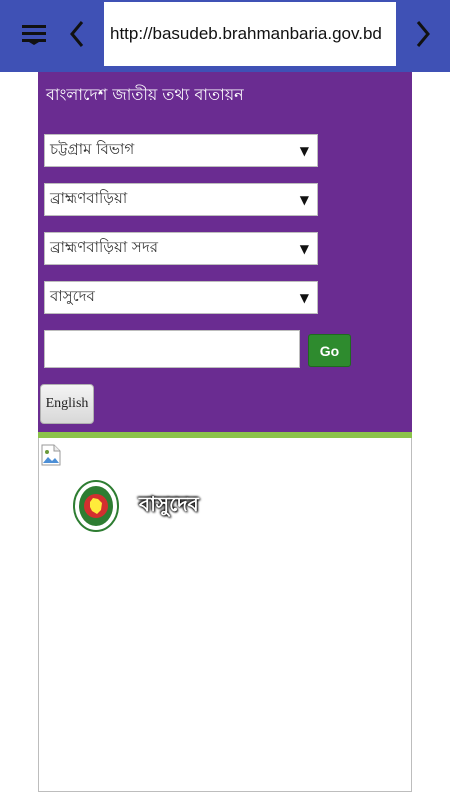  Describe the element at coordinates (104, 247) in the screenshot. I see `upazila-select-value: ব্রাহ্মণবাড়িয়া সদর` at that location.